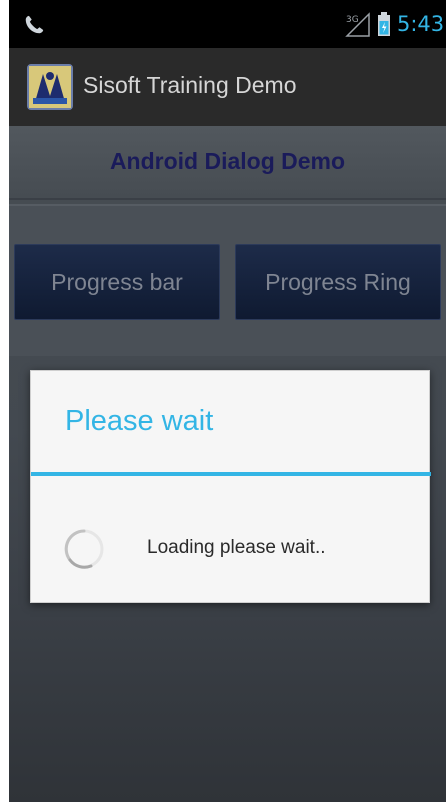  Describe the element at coordinates (190, 85) in the screenshot. I see `app-title: Sisoft Training Demo` at that location.